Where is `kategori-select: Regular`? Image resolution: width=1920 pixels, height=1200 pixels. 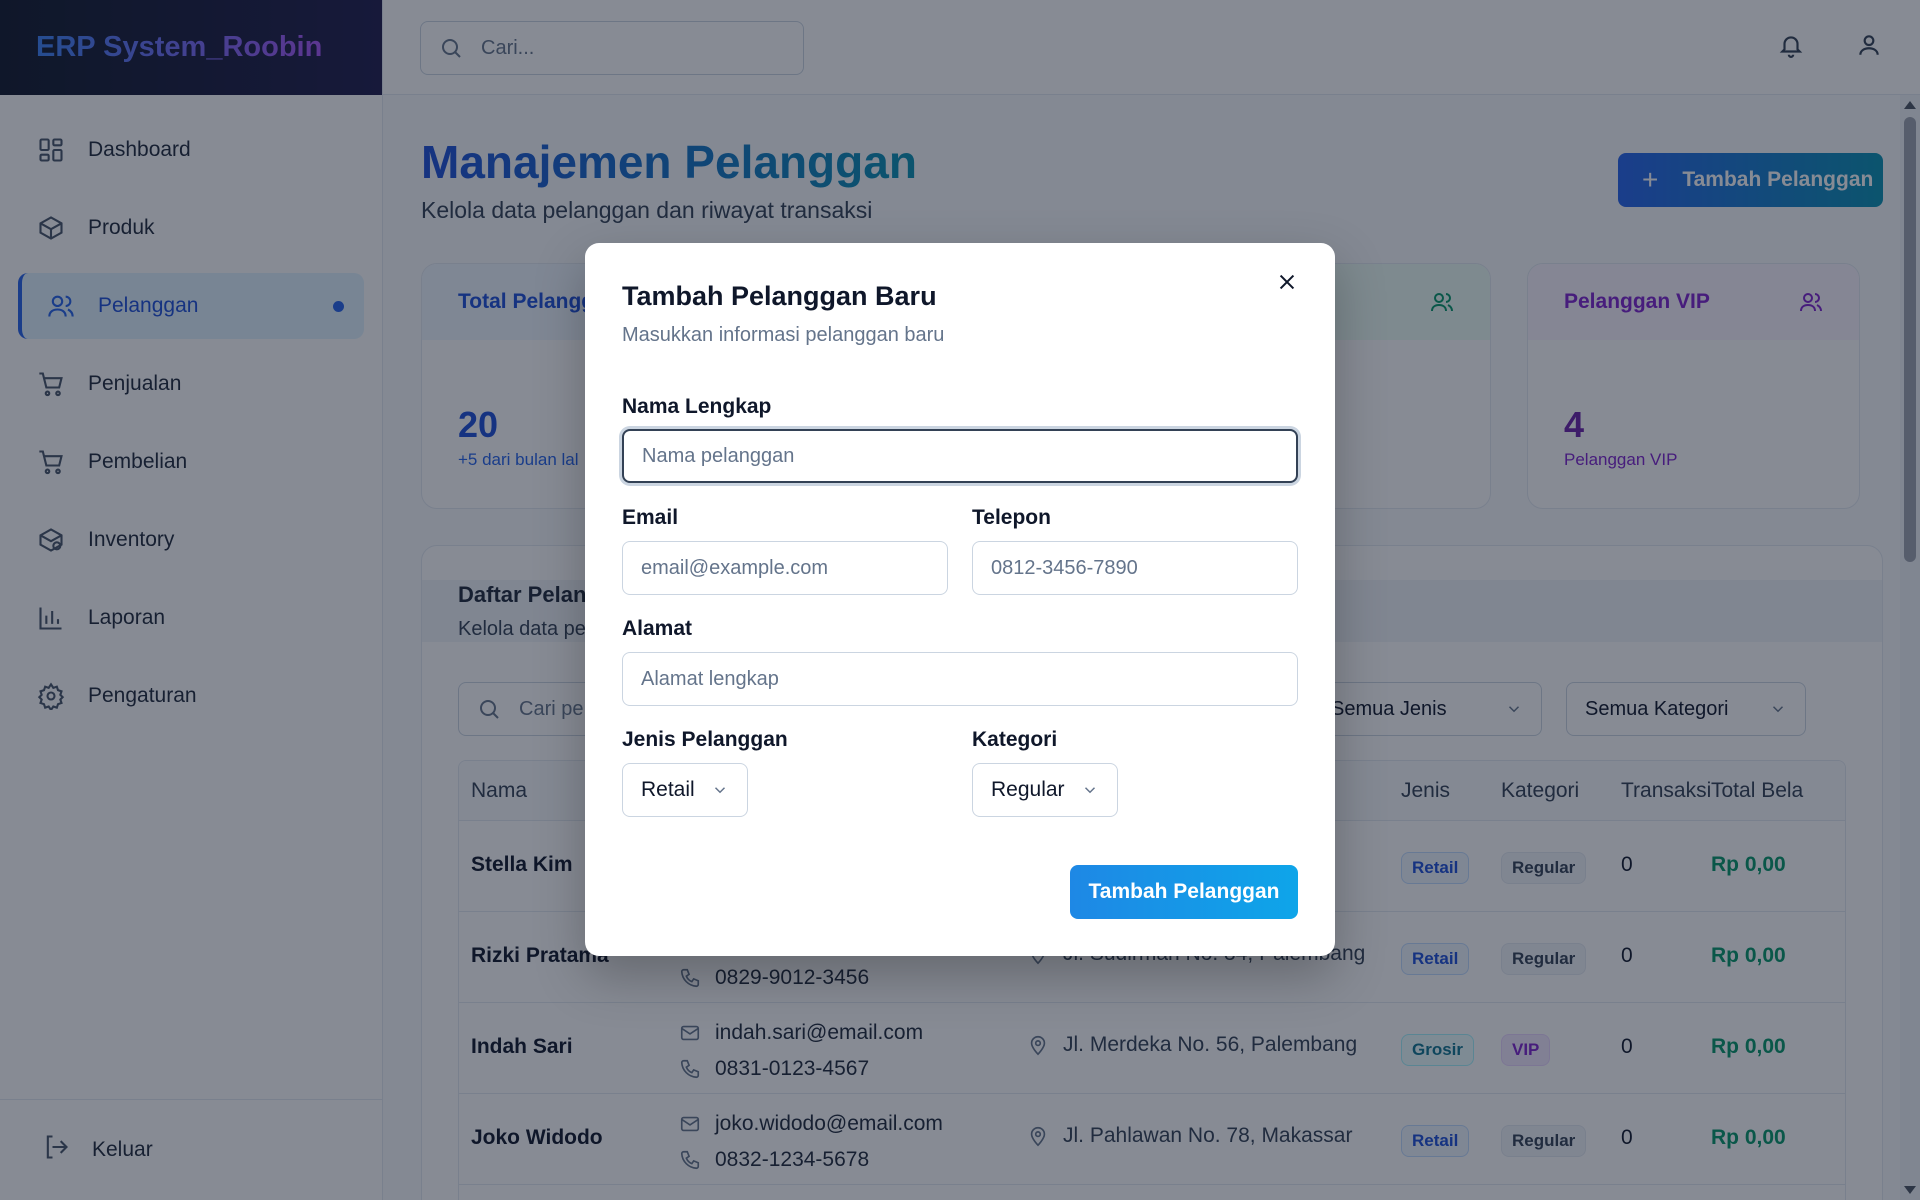
kategori-select: Regular is located at coordinates (1045, 790).